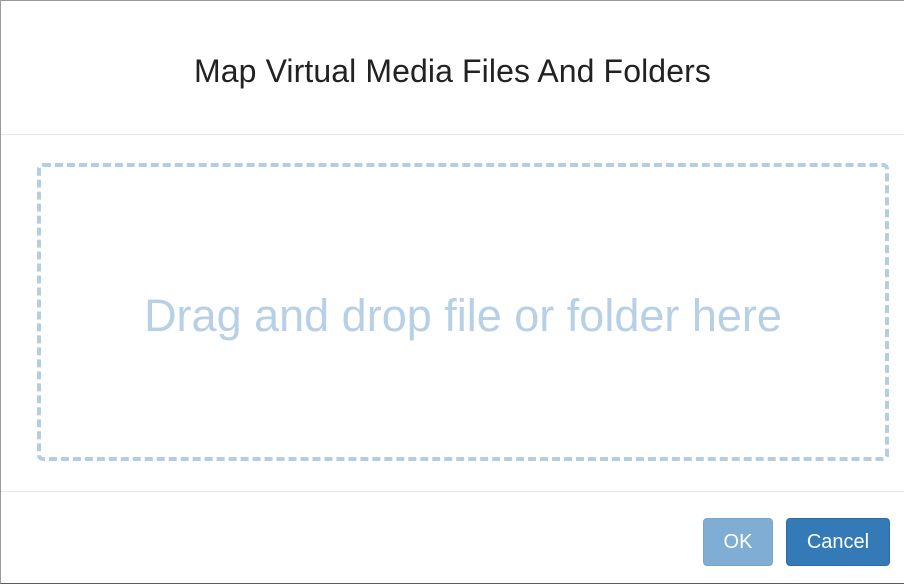  Describe the element at coordinates (838, 542) in the screenshot. I see `cancel-button: Cancel` at that location.